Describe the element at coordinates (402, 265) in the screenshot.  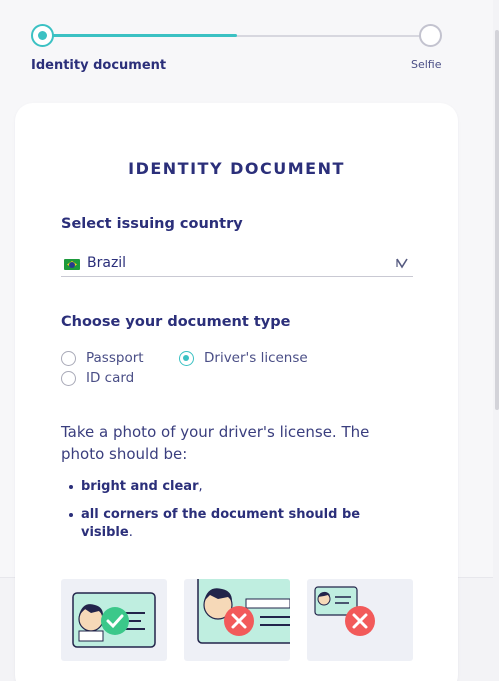
I see `chevron-down-icon` at that location.